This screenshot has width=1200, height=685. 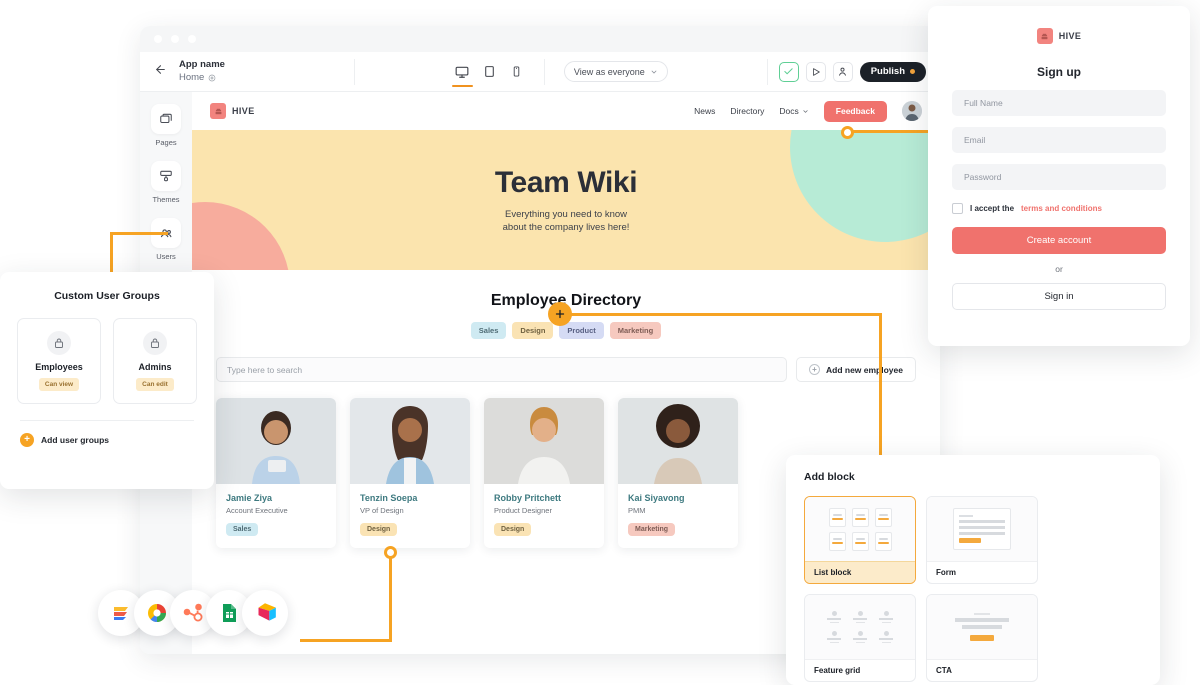 I want to click on directory-search-row: Type here to search + Add new employee, so click(x=566, y=369).